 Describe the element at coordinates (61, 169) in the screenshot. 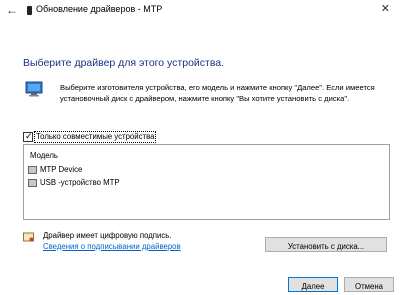

I see `list-item-label: MTP Device` at that location.